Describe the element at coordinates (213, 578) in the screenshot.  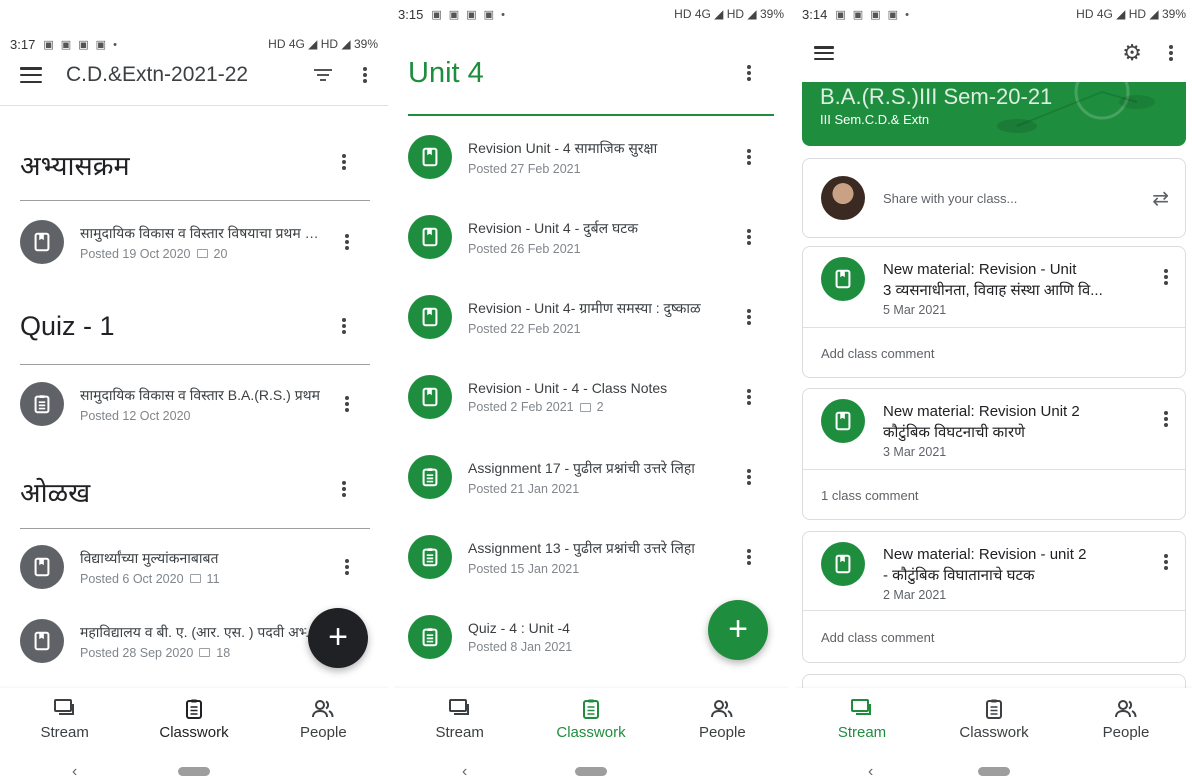
I see `item-comment-count: 11` at that location.